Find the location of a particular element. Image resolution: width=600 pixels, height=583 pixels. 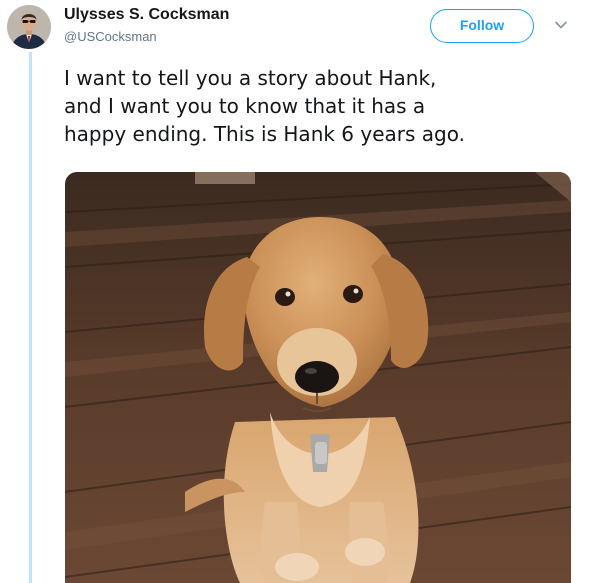

tweet-text-line: happy ending. This is Hank 6 years ago. is located at coordinates (264, 134).